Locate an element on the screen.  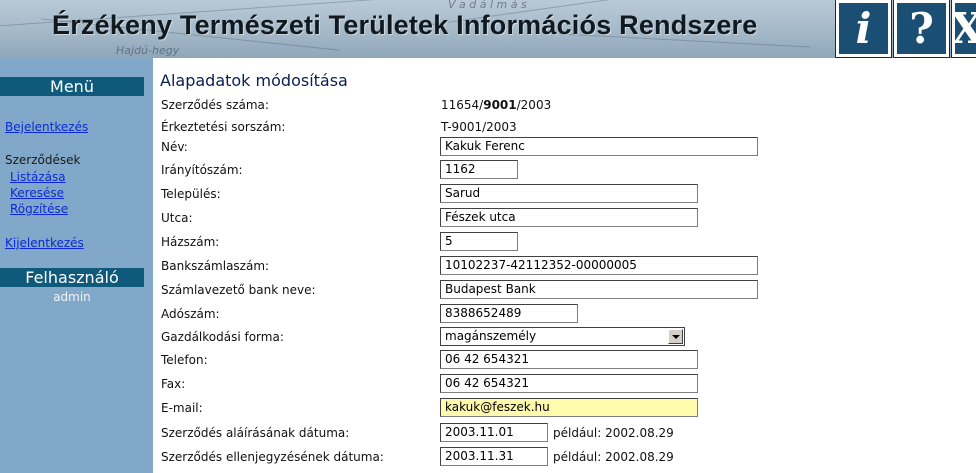
filing-number-label: Érkeztetési sorszám: is located at coordinates (223, 127).